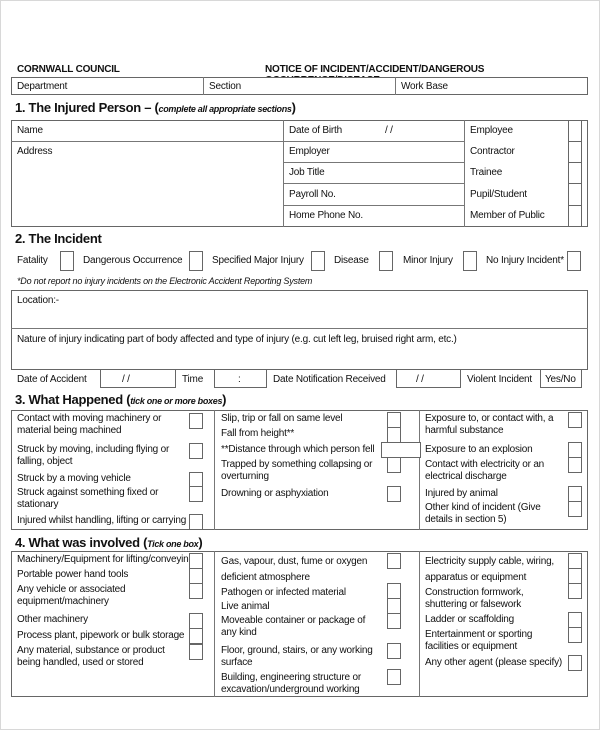 The height and width of the screenshot is (730, 600). What do you see at coordinates (394, 621) in the screenshot?
I see `involved-container-checkbox` at bounding box center [394, 621].